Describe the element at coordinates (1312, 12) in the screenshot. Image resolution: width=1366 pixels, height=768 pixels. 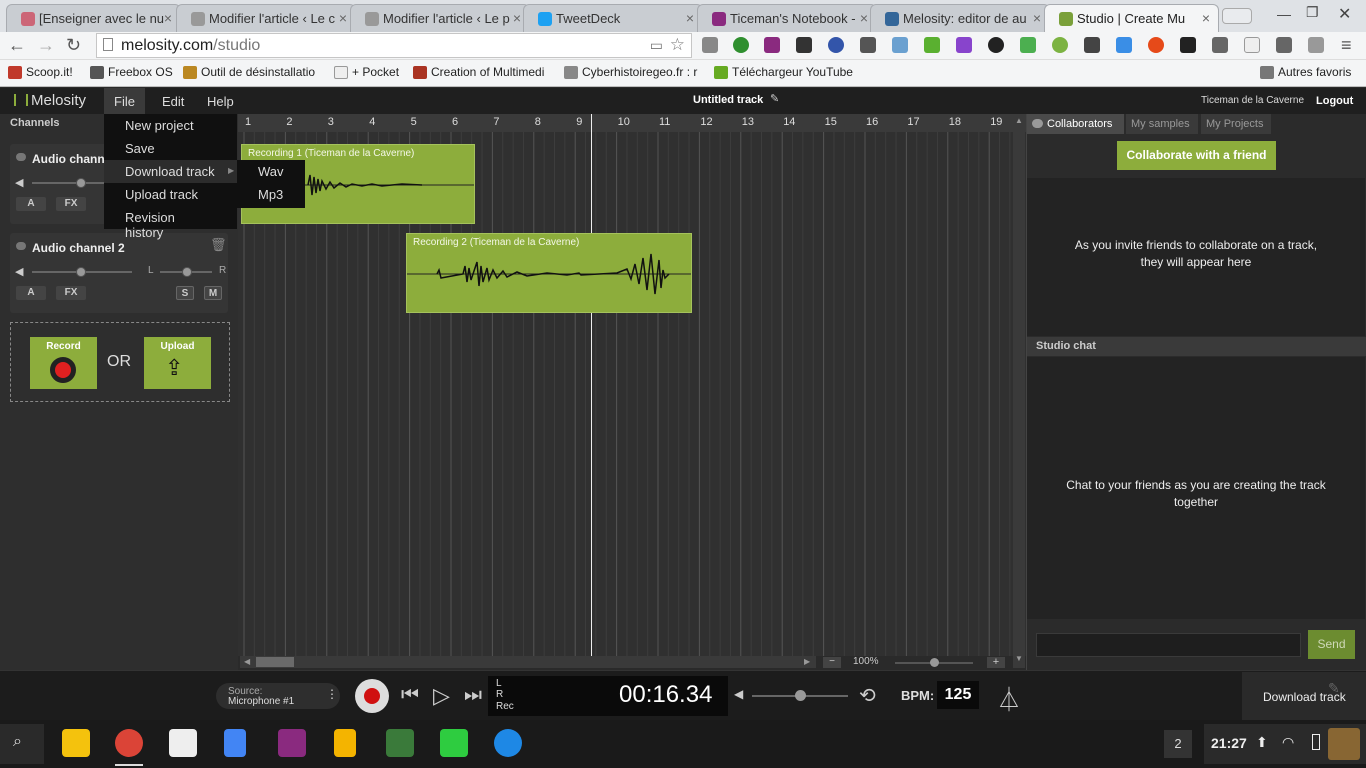
I see `maximize-icon: ❐` at that location.